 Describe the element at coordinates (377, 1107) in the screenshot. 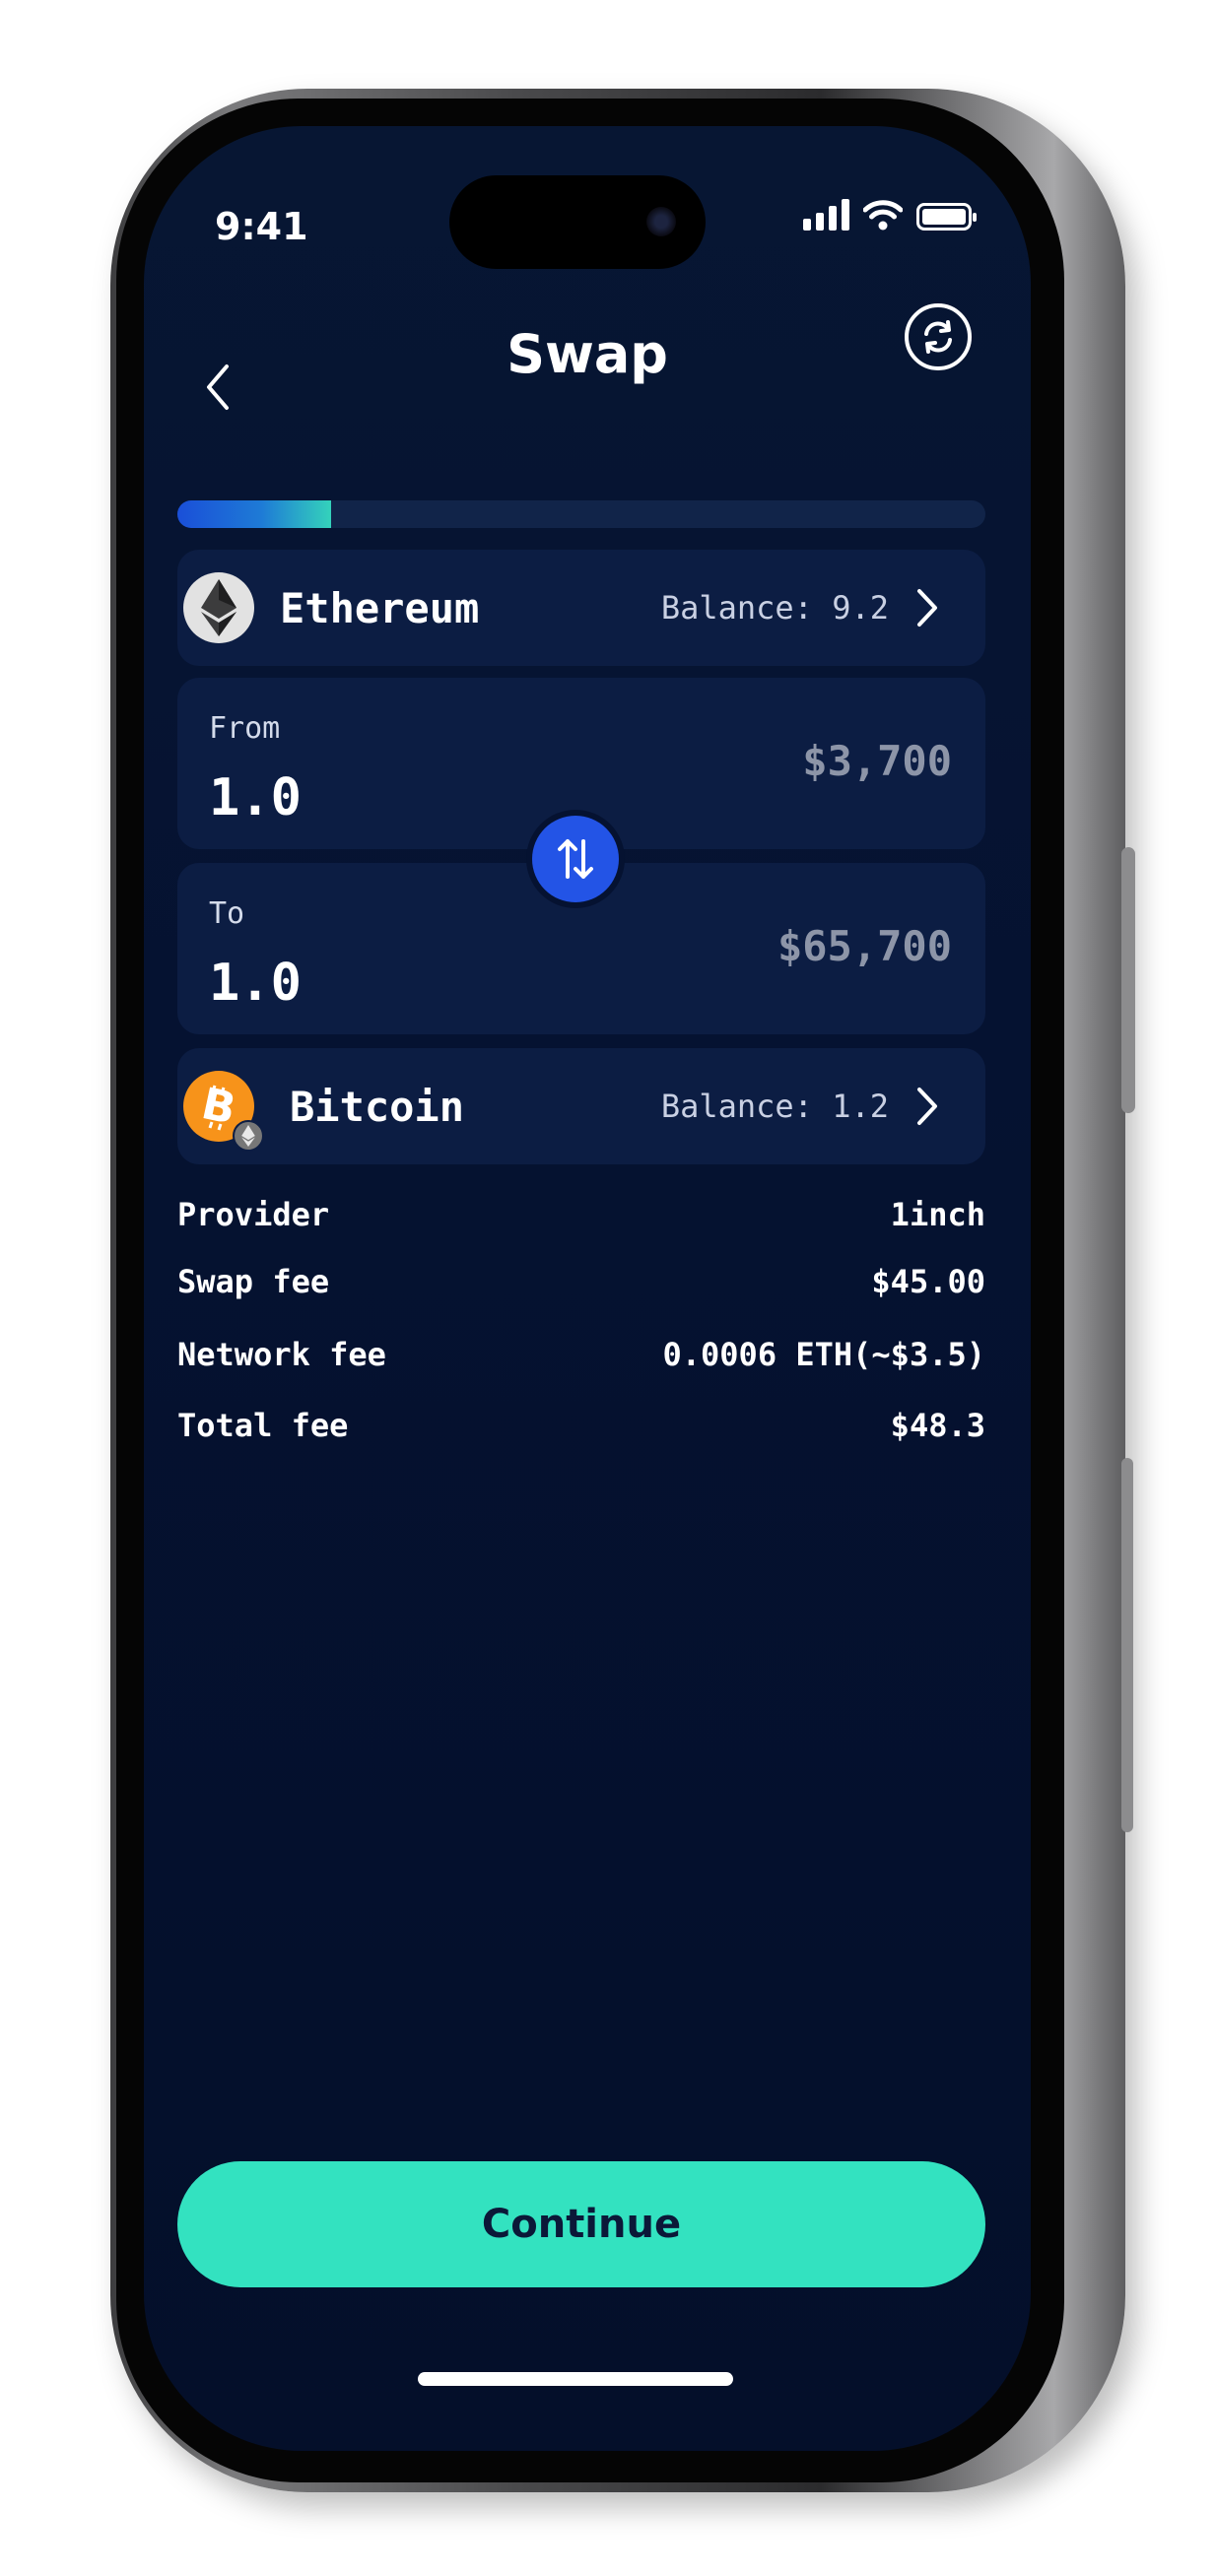

I see `to-asset-name: Bitcoin` at that location.